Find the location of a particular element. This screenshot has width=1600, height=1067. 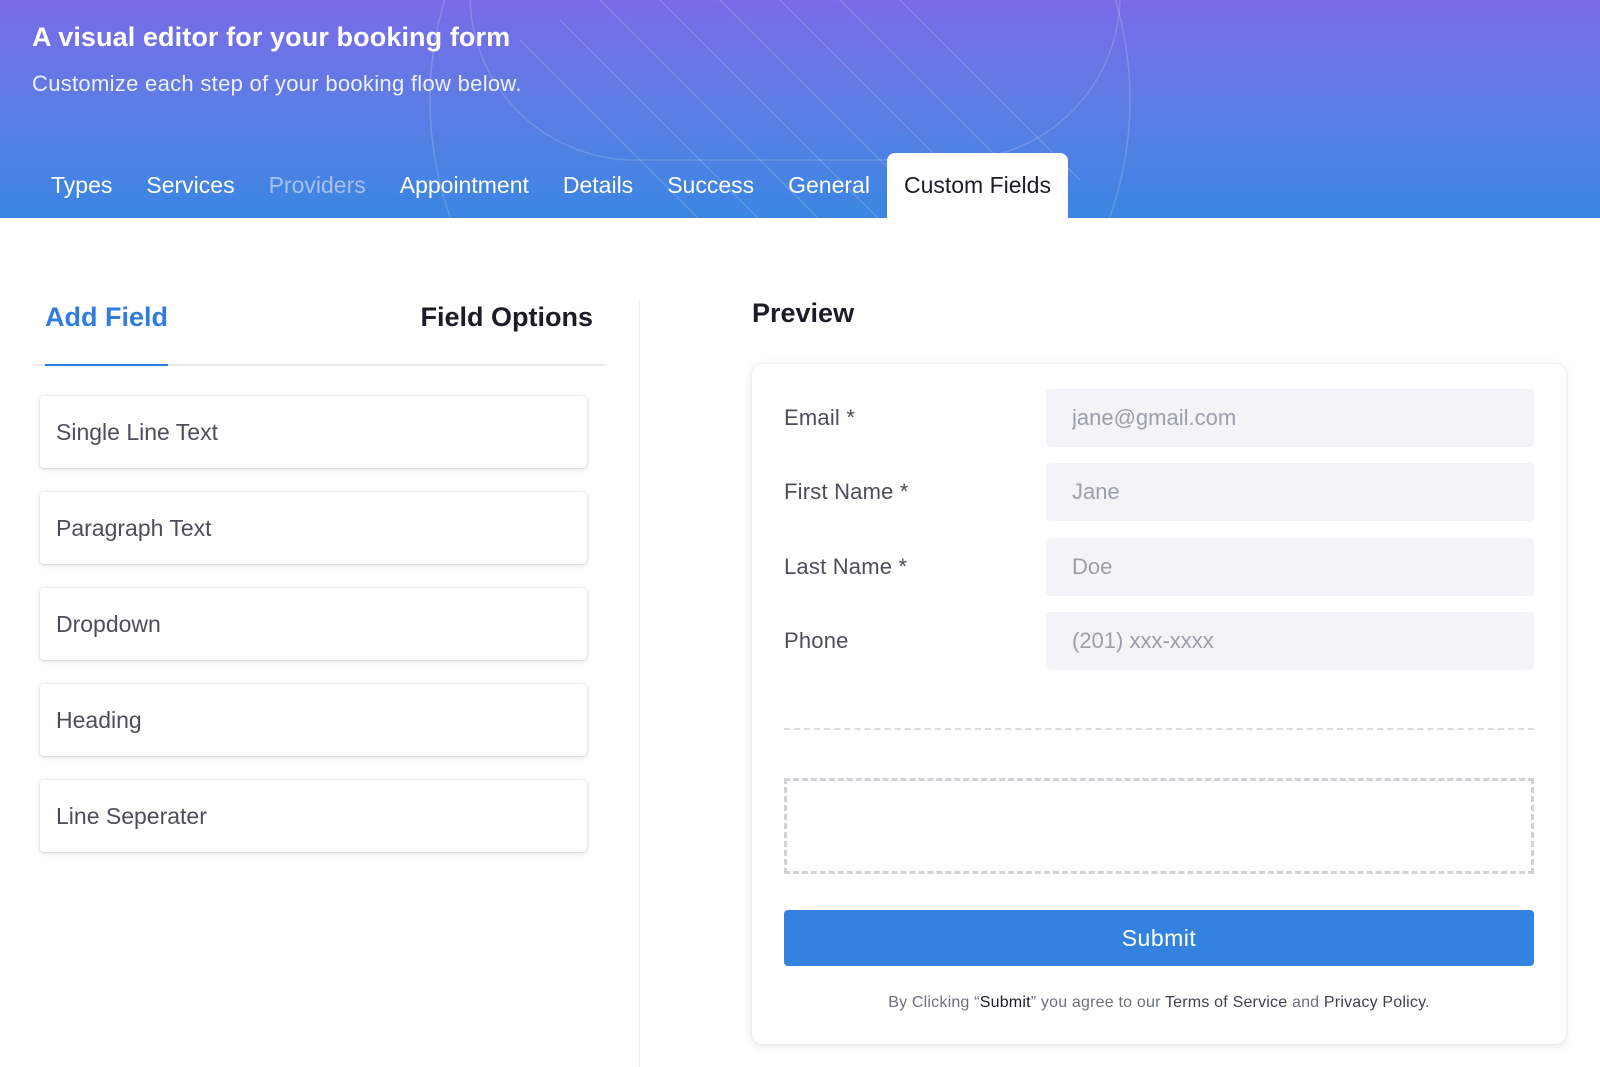

form-row-first-name: First Name * is located at coordinates (1159, 492).